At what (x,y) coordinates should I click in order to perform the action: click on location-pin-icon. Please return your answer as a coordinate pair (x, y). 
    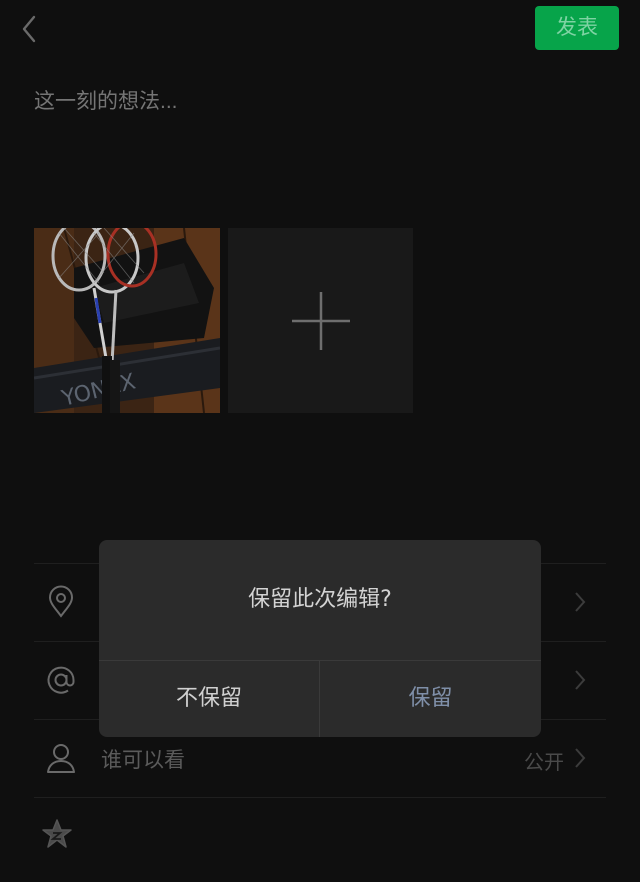
    Looking at the image, I should click on (61, 601).